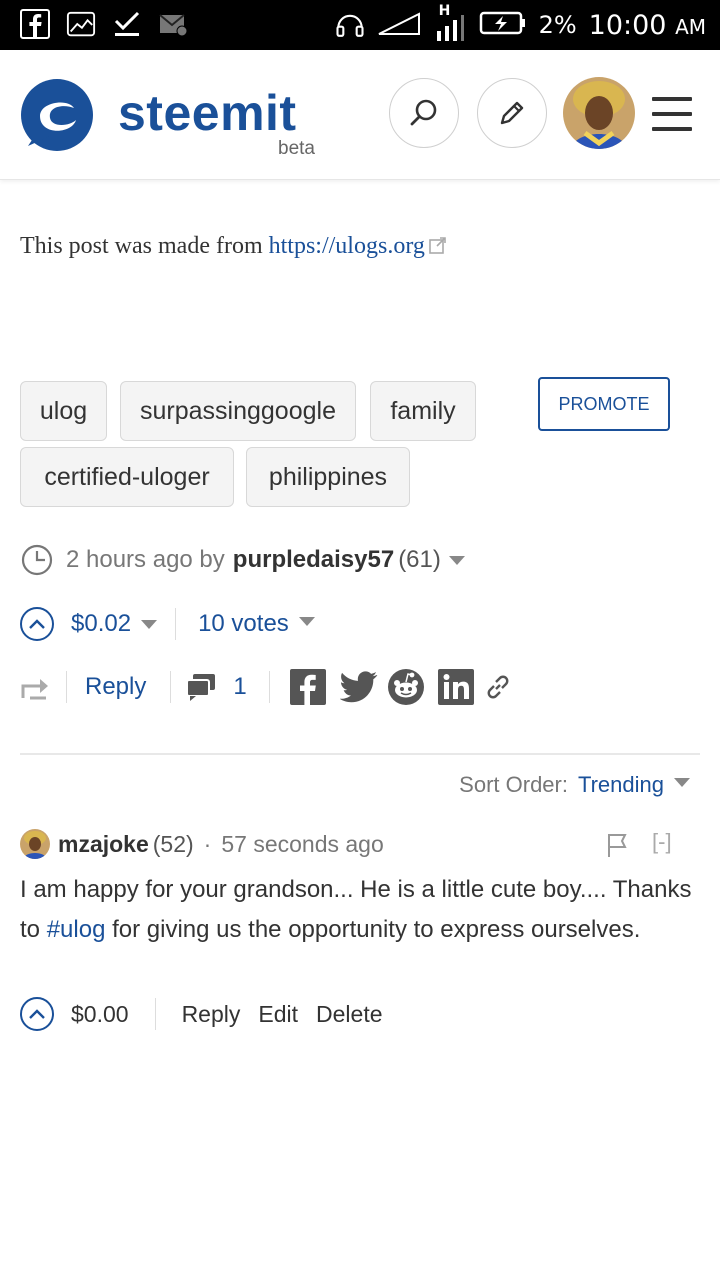 The width and height of the screenshot is (720, 1280). What do you see at coordinates (302, 844) in the screenshot?
I see `comment-time: 57 seconds ago` at bounding box center [302, 844].